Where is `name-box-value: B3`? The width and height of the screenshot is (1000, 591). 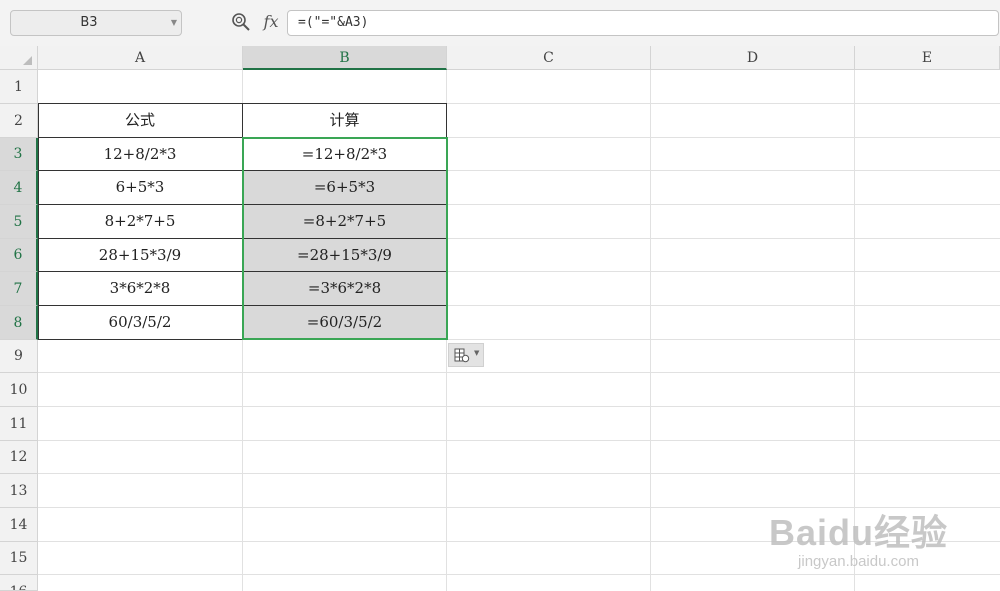
name-box-value: B3 is located at coordinates (89, 22).